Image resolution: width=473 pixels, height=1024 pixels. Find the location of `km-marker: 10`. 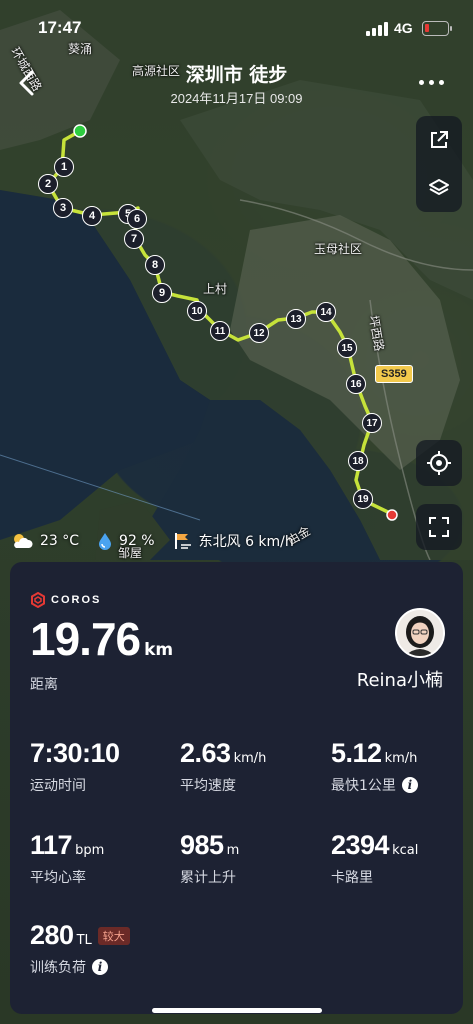

km-marker: 10 is located at coordinates (197, 311).